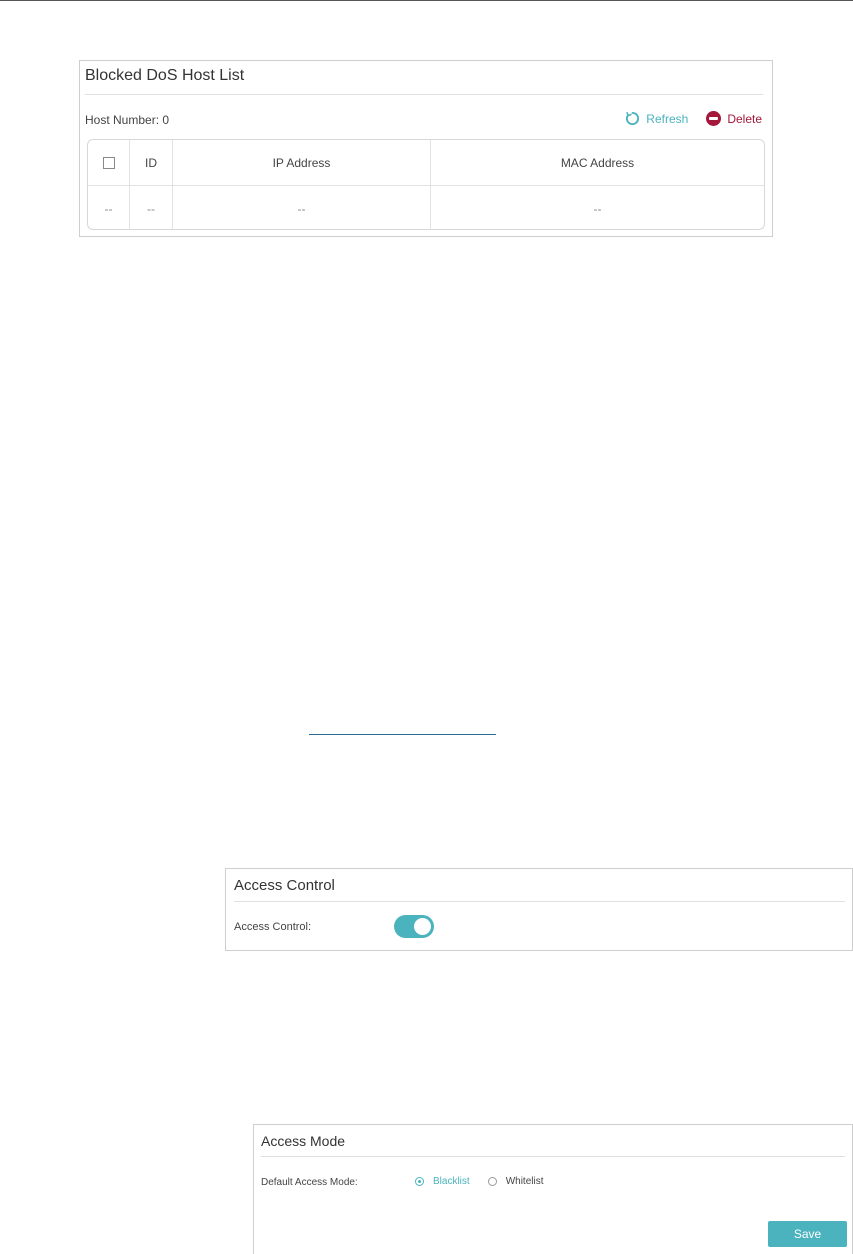 This screenshot has height=1254, width=853. Describe the element at coordinates (151, 207) in the screenshot. I see `row-id-cell: --` at that location.